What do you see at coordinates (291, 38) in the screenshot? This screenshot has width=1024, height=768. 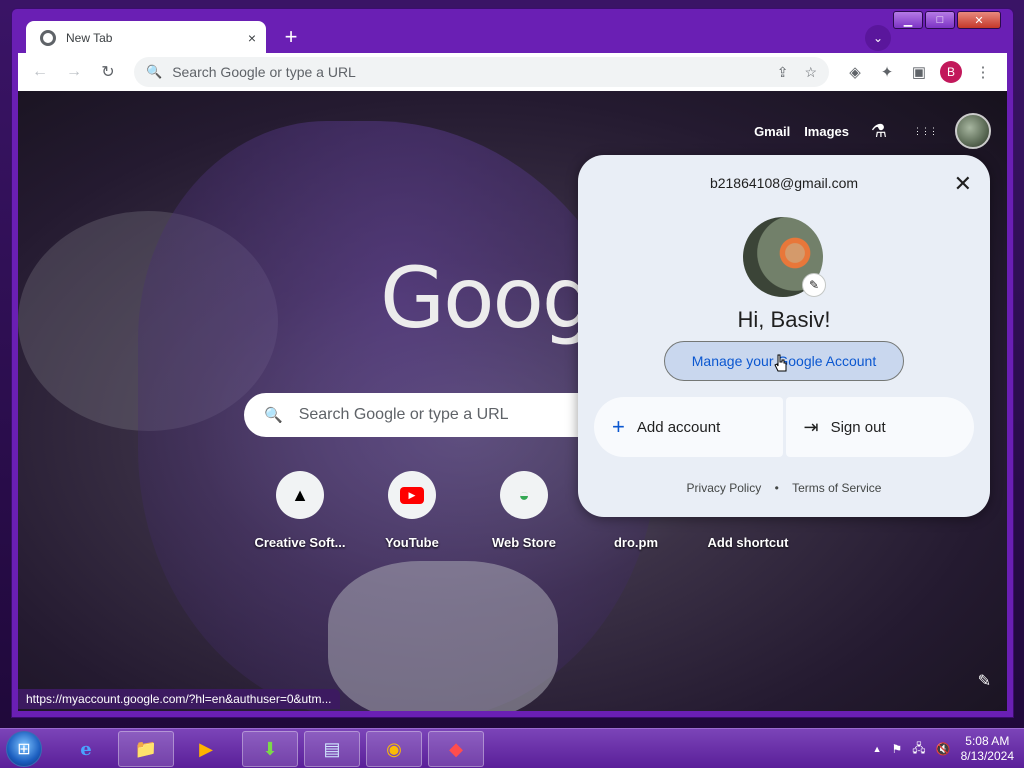 I see `new-tab-button: +` at bounding box center [291, 38].